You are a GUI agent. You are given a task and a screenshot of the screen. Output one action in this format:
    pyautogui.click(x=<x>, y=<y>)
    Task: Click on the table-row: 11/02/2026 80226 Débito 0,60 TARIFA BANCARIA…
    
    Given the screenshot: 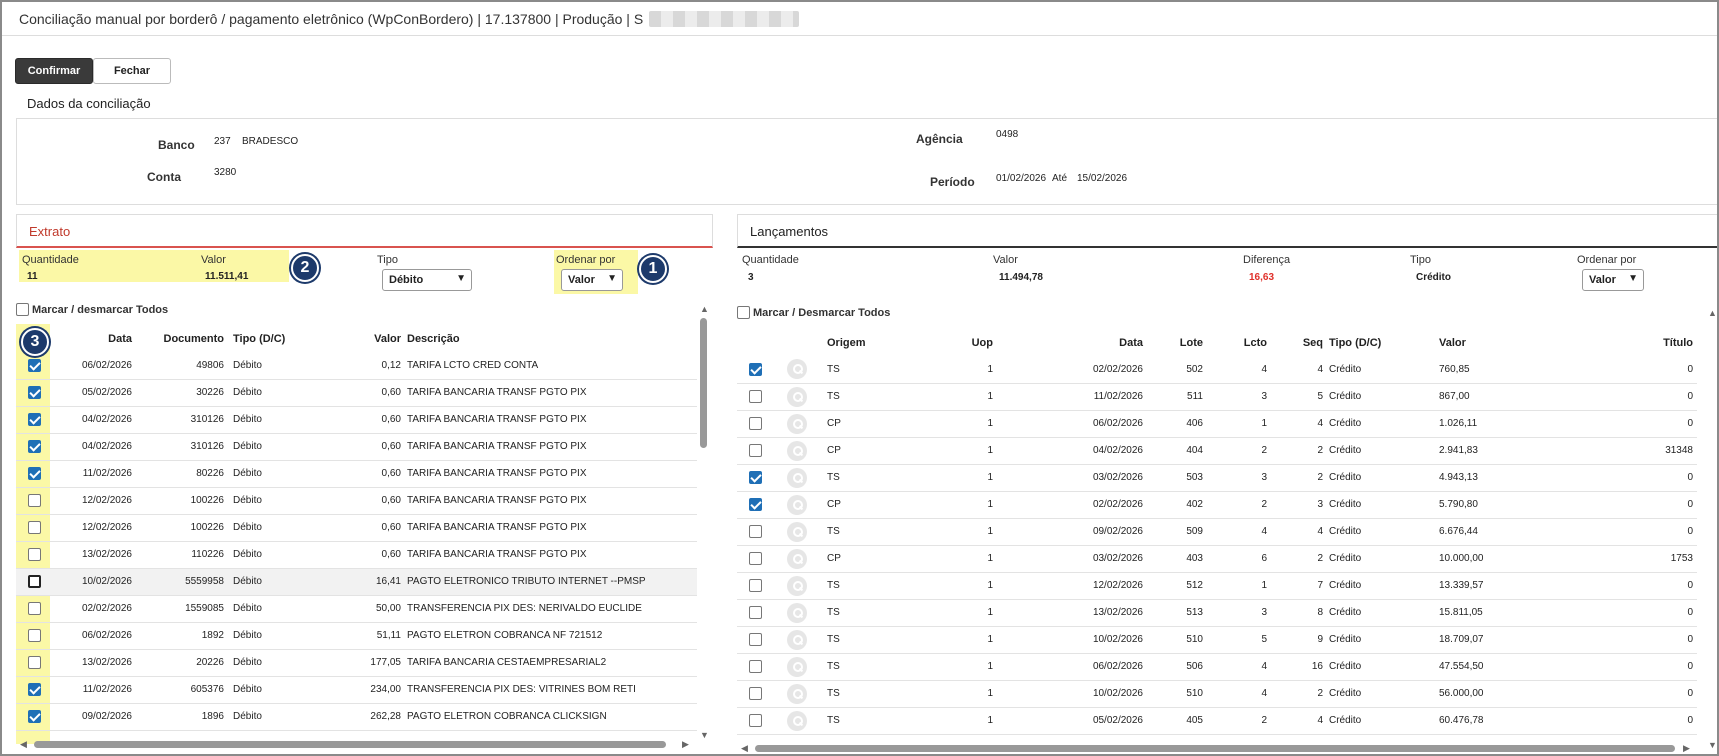 What is the action you would take?
    pyautogui.click(x=356, y=474)
    